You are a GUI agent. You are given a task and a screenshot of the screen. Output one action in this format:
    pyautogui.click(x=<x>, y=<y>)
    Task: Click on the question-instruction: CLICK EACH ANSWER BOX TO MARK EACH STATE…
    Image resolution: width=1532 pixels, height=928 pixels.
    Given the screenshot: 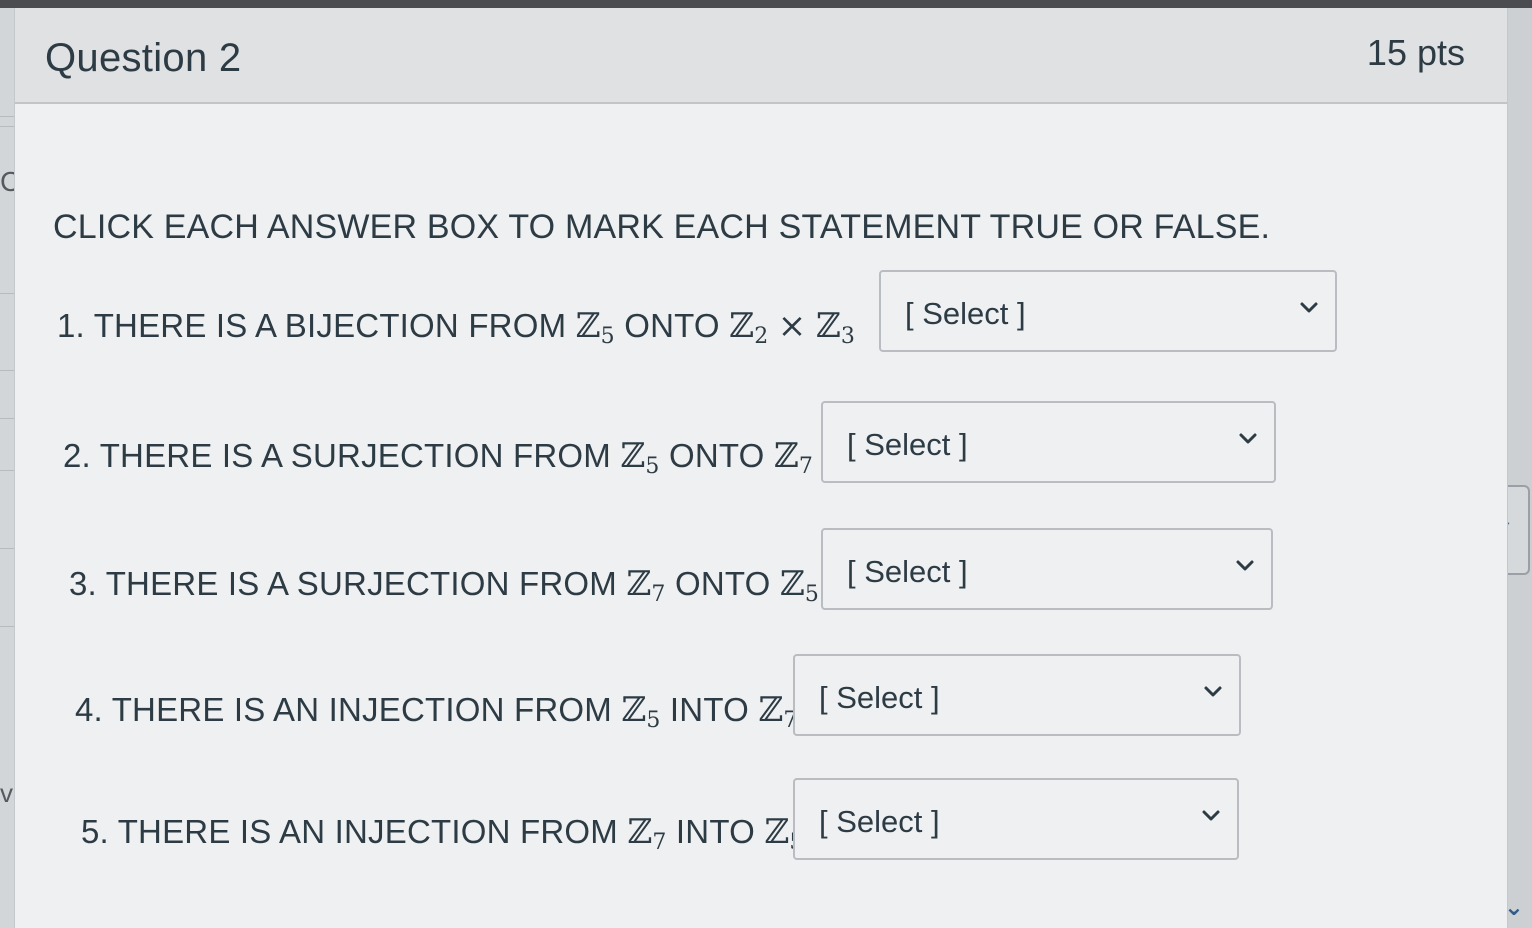 What is the action you would take?
    pyautogui.click(x=662, y=227)
    